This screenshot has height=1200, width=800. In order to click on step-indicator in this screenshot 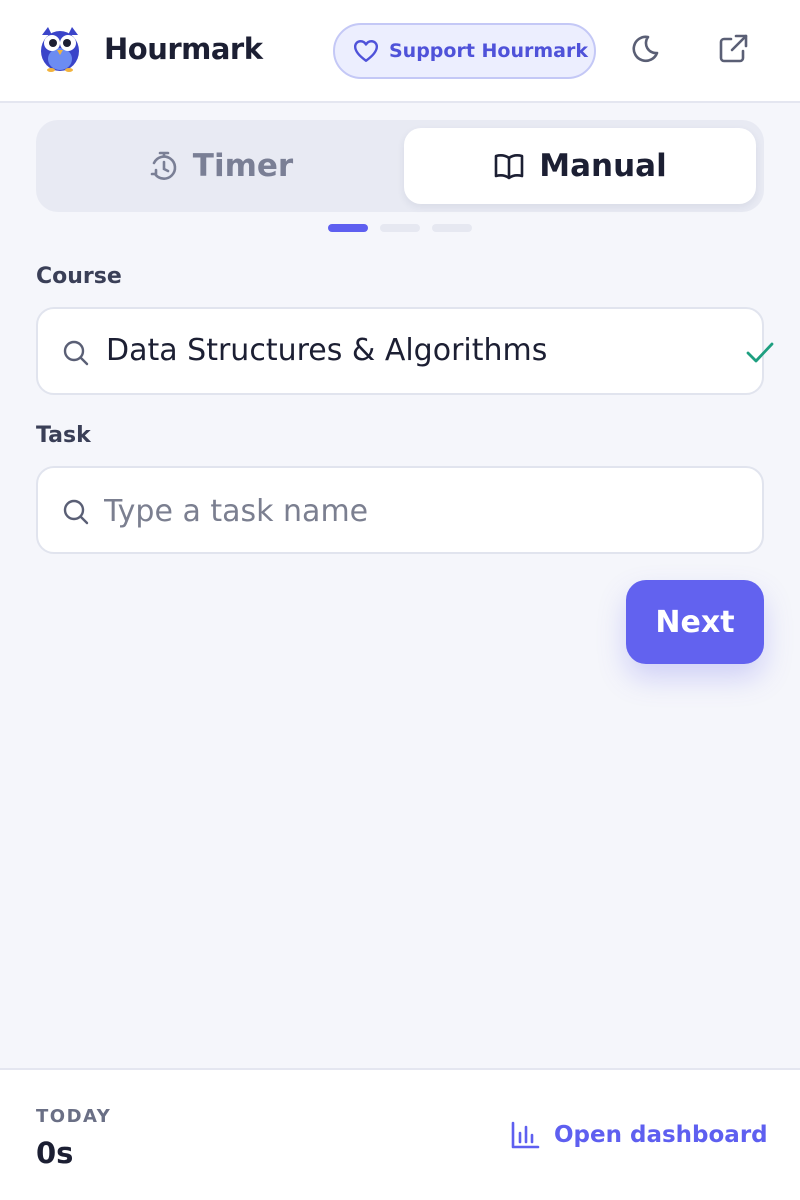, I will do `click(403, 228)`.